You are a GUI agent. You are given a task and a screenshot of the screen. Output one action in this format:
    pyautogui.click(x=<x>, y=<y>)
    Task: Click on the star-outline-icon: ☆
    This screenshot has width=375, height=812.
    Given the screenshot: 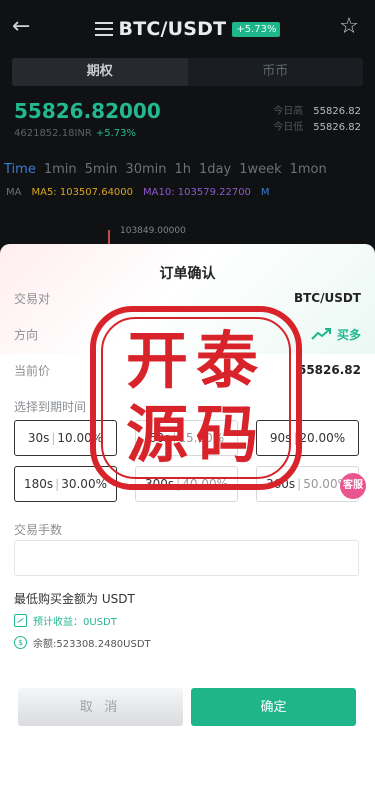 What is the action you would take?
    pyautogui.click(x=349, y=27)
    